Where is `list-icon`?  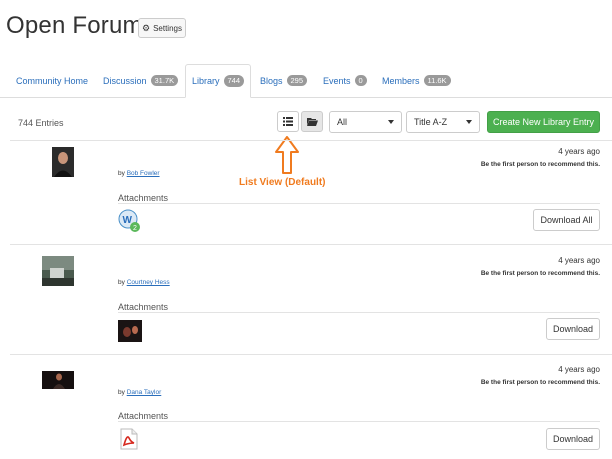
list-icon is located at coordinates (288, 121).